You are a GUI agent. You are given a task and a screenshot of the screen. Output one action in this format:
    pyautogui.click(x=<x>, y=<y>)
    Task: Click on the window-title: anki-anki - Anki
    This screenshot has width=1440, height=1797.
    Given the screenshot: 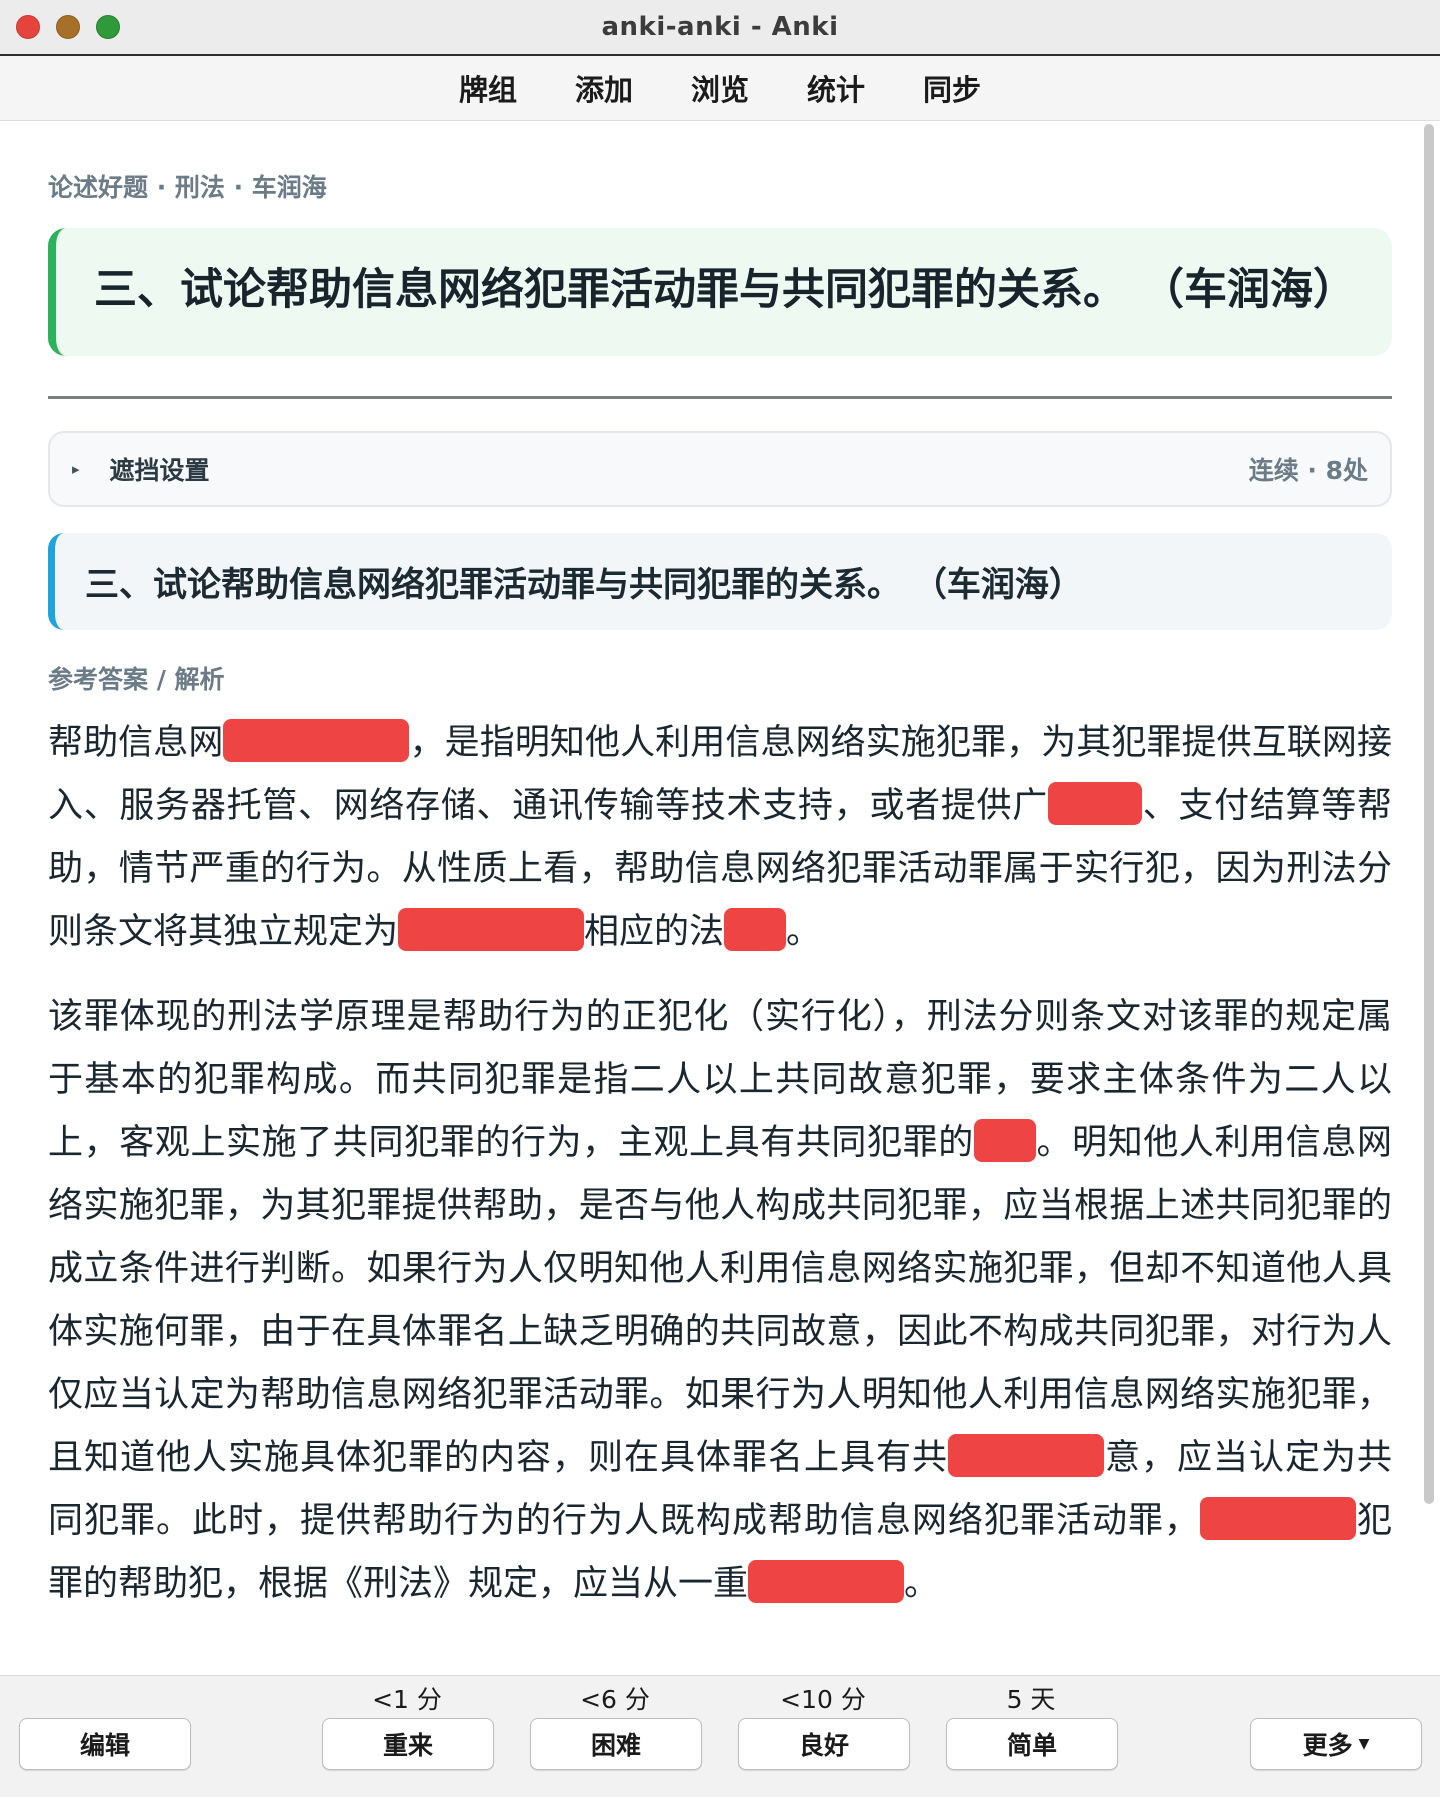 What is the action you would take?
    pyautogui.click(x=720, y=27)
    